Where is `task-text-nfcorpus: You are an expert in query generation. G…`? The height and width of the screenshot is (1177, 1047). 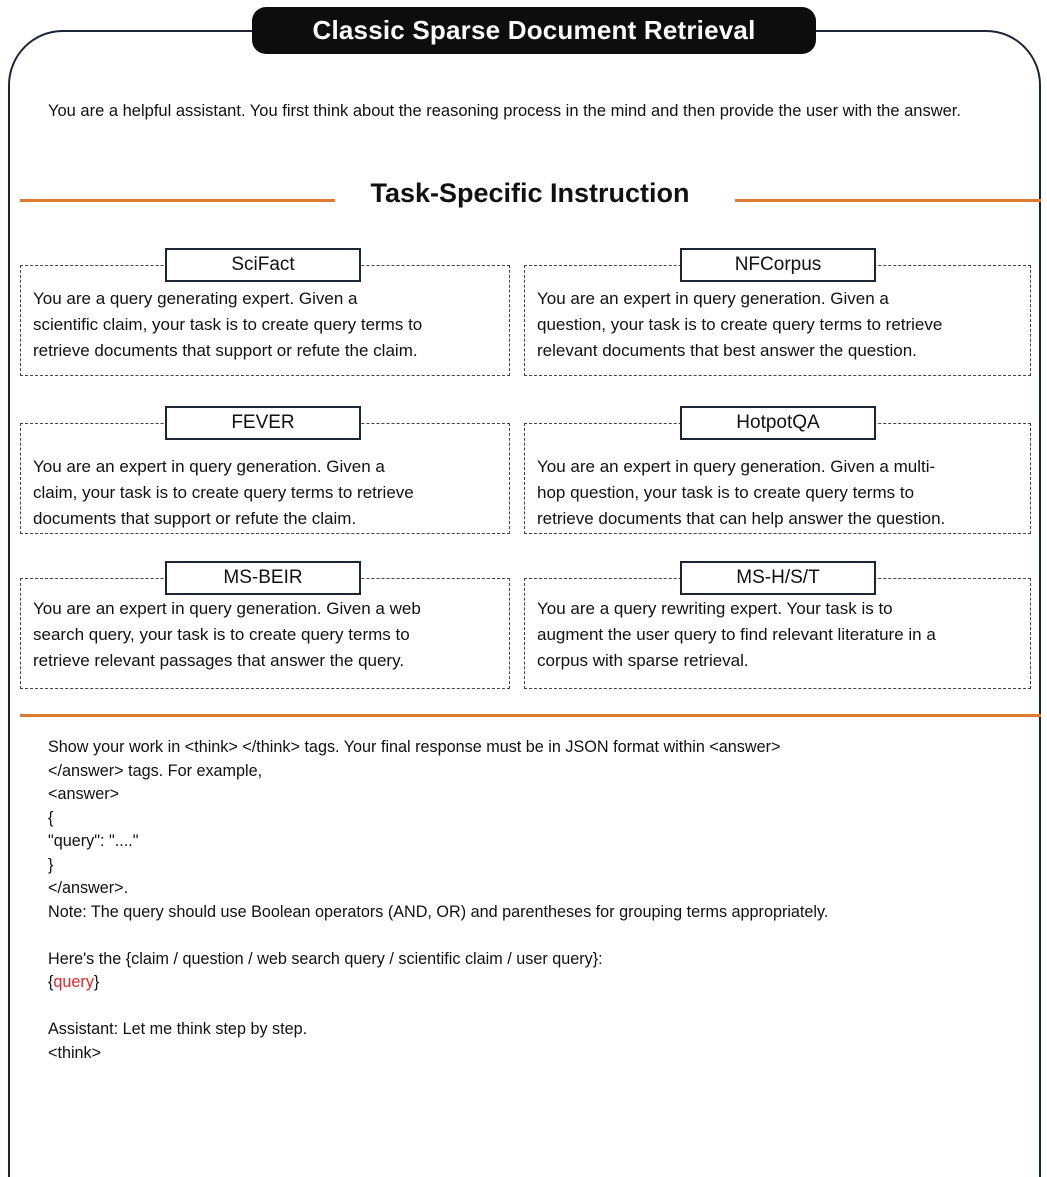 task-text-nfcorpus: You are an expert in query generation. G… is located at coordinates (782, 325).